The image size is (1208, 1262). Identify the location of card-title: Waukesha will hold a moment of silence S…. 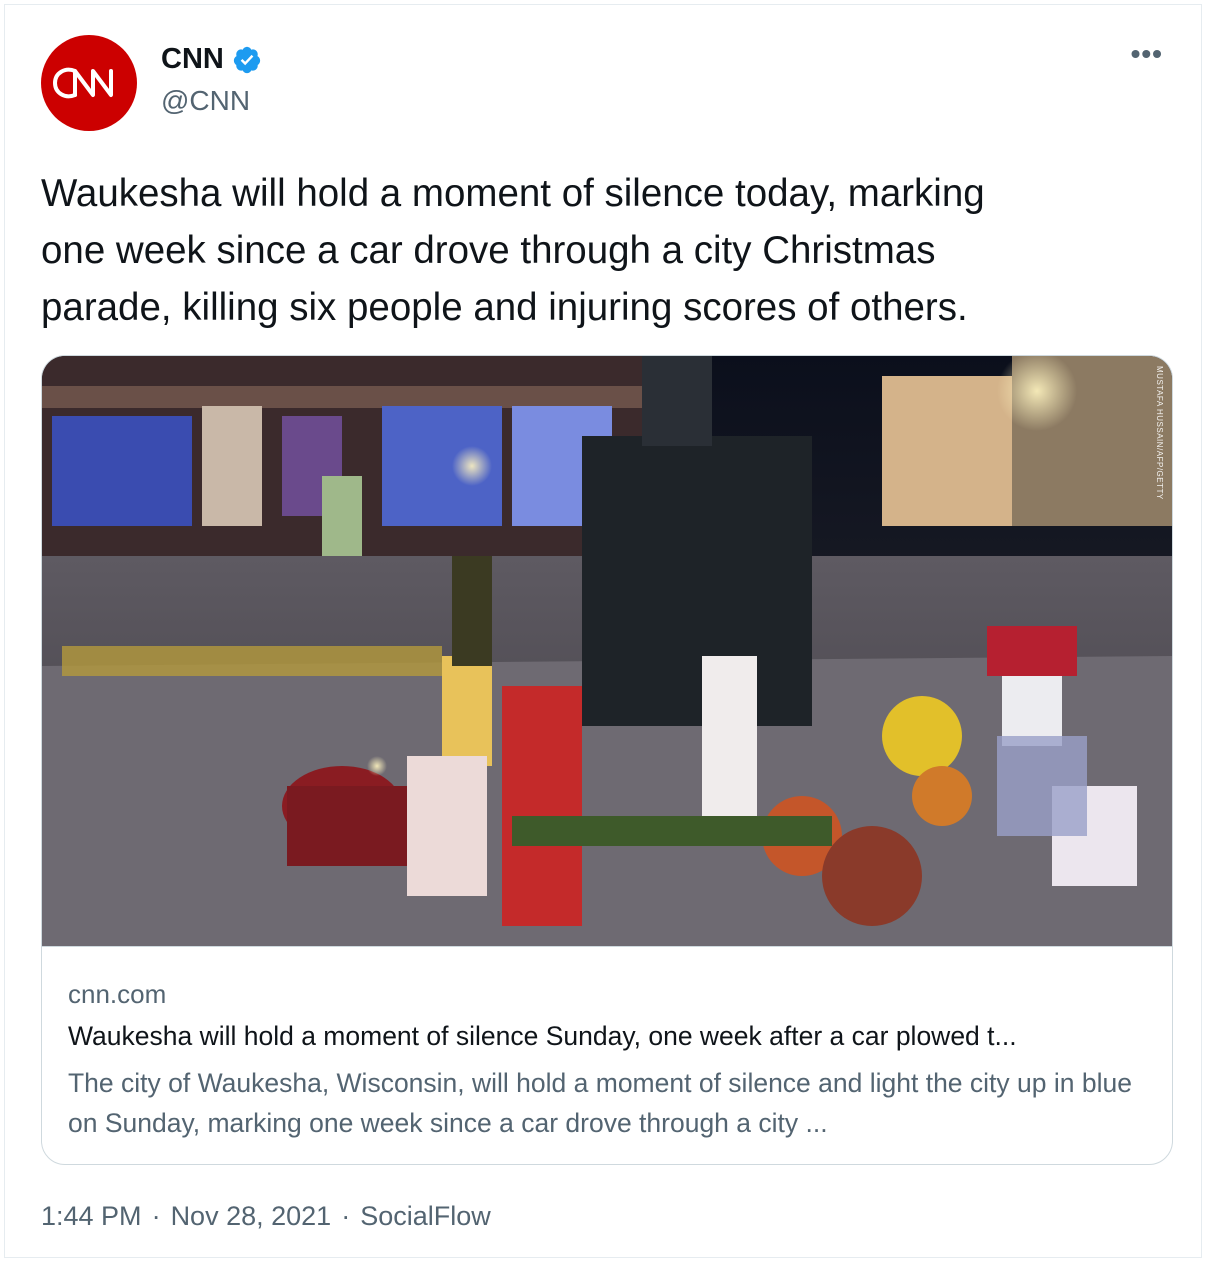
(608, 1036).